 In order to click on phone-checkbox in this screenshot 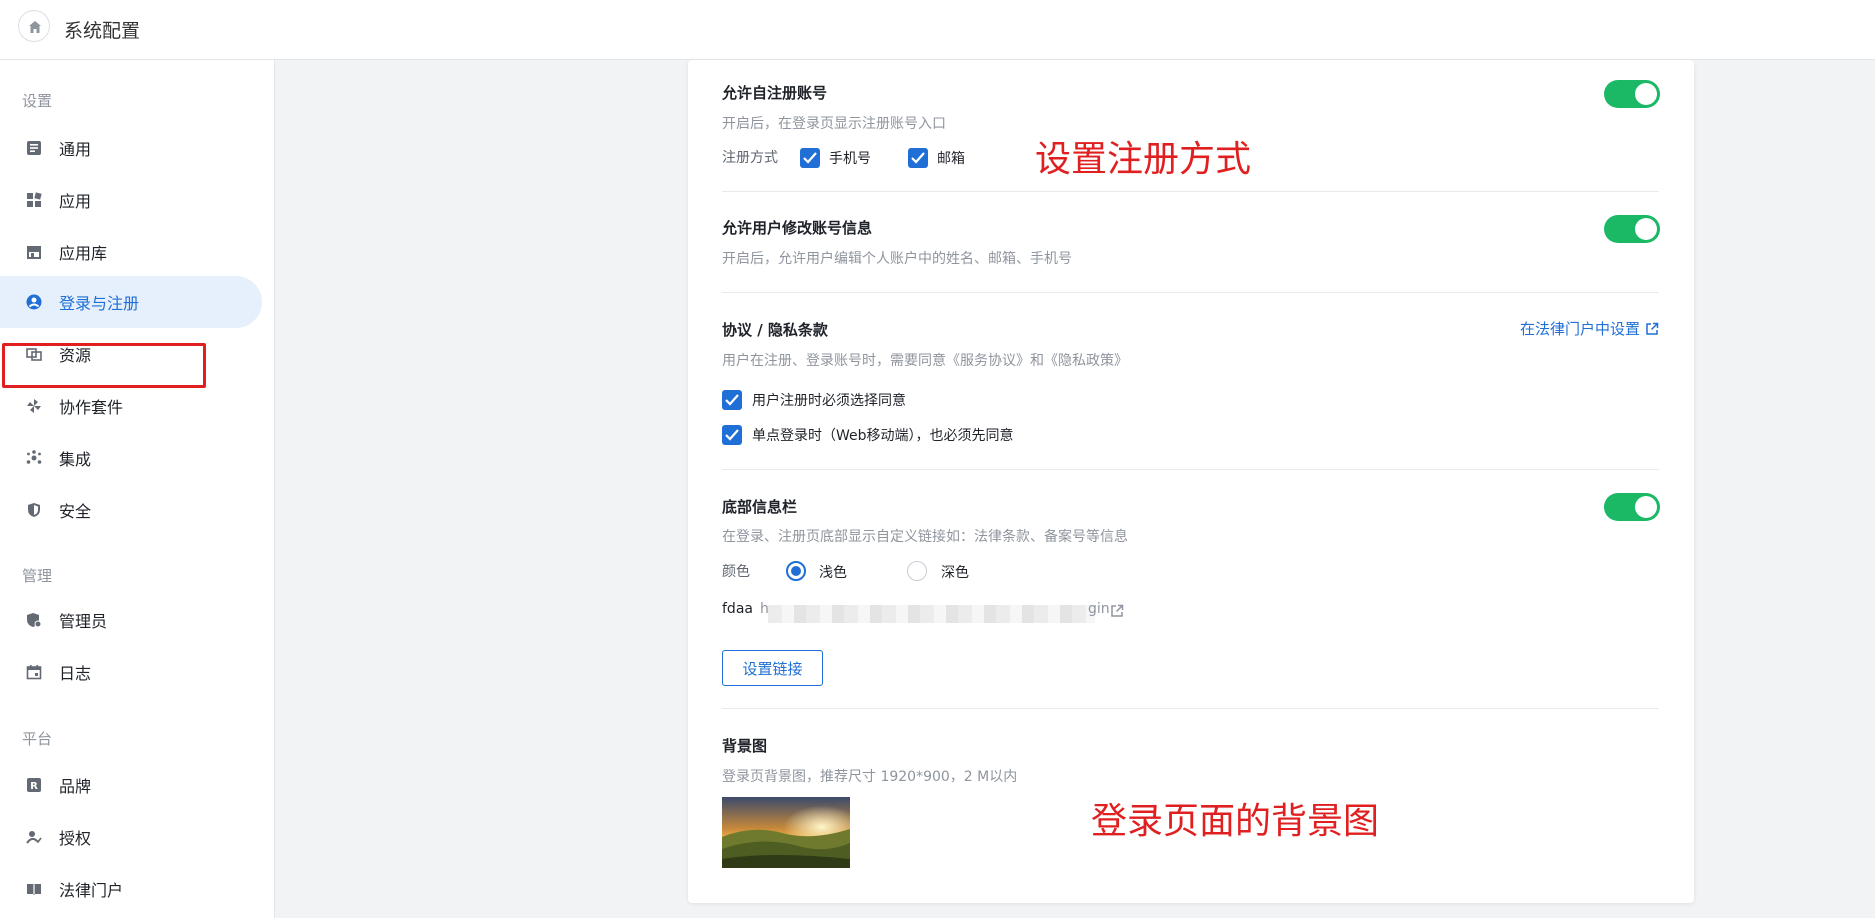, I will do `click(810, 158)`.